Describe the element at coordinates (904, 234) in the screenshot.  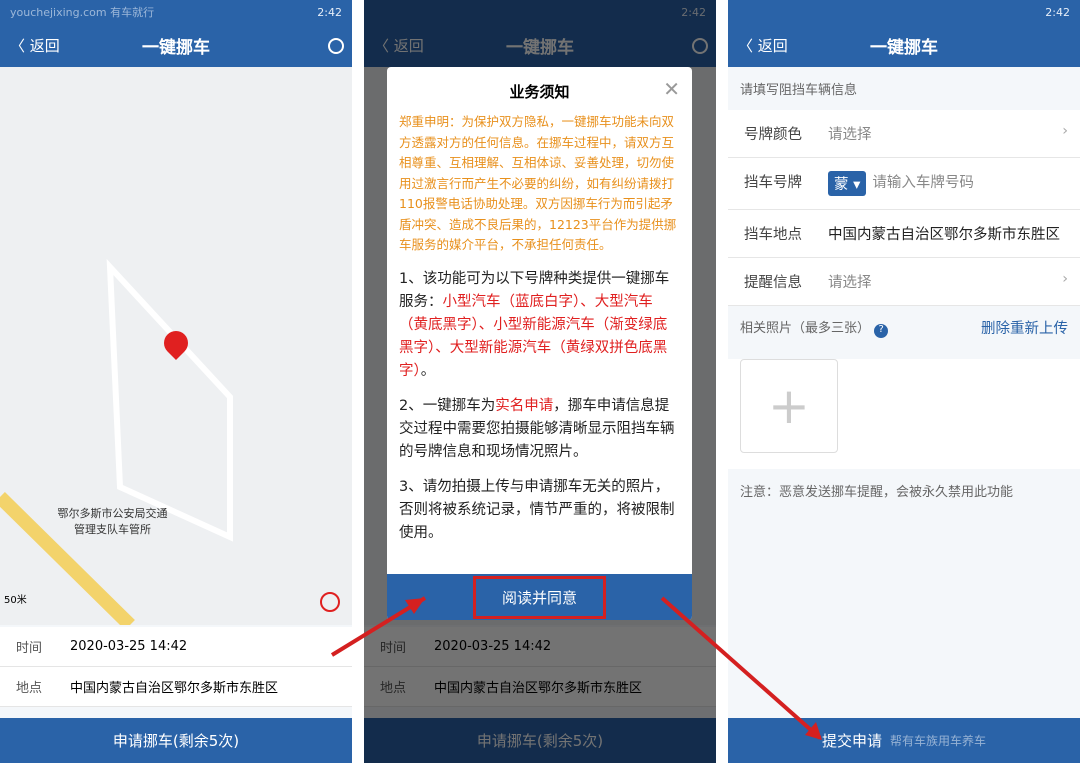
I see `location-field: 挡车地点 中国内蒙古自治区鄂尔多斯市东胜区` at that location.